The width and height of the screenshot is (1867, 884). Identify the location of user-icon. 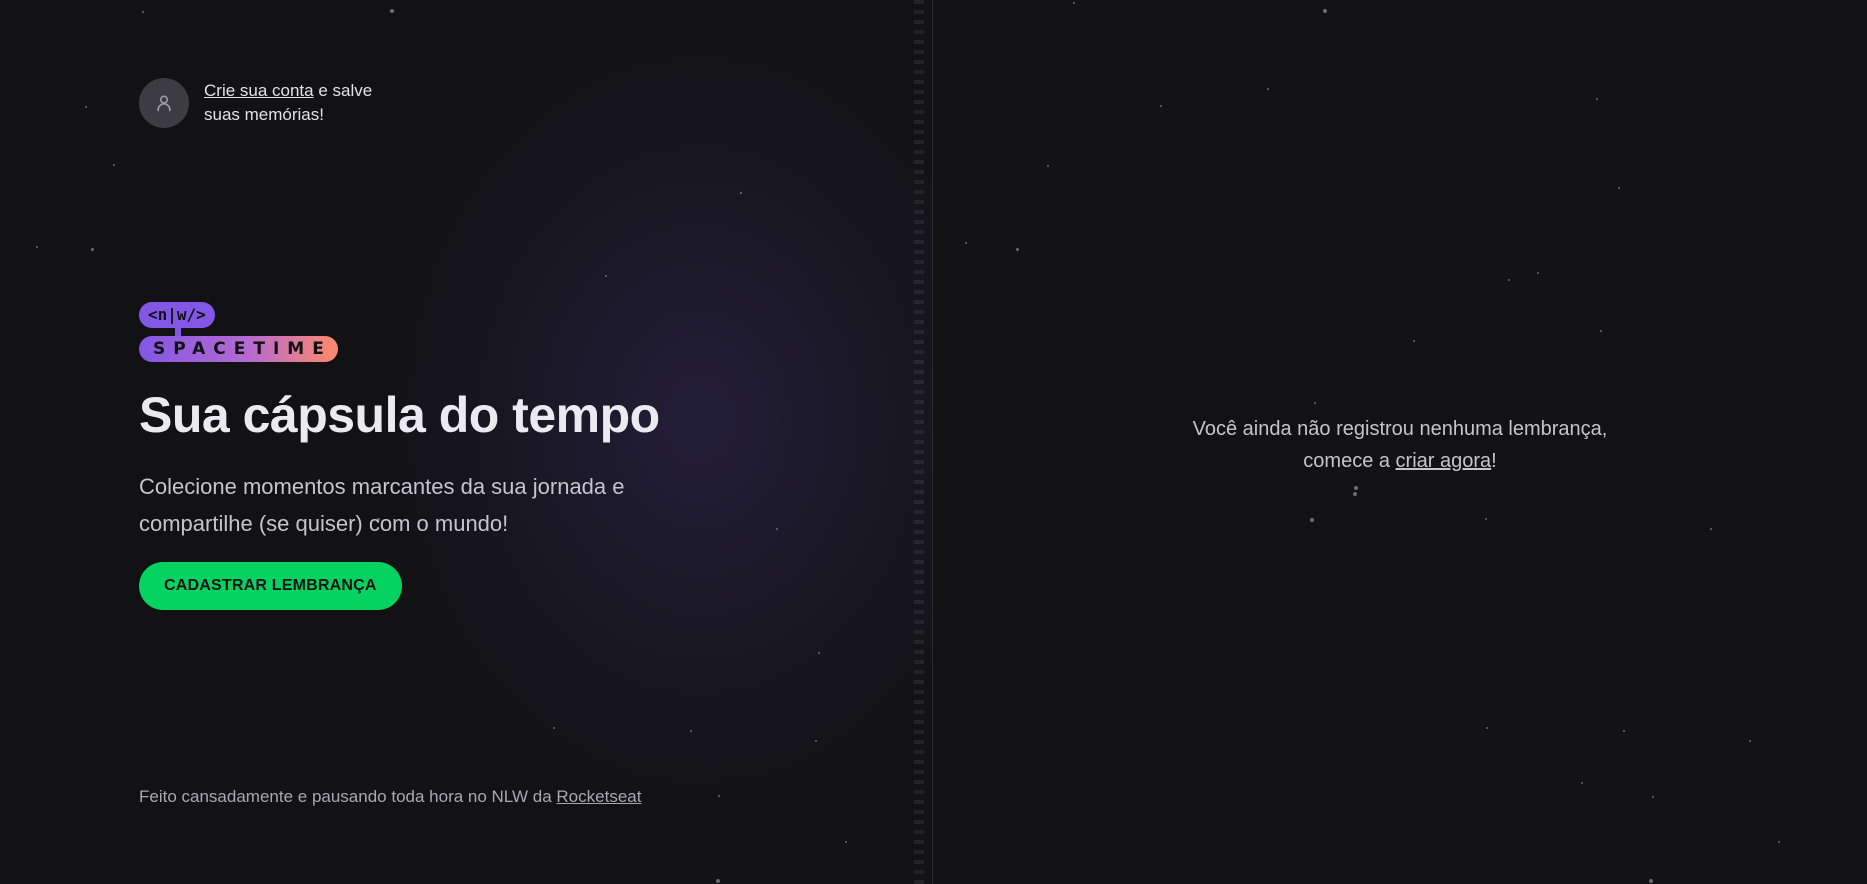
(164, 103).